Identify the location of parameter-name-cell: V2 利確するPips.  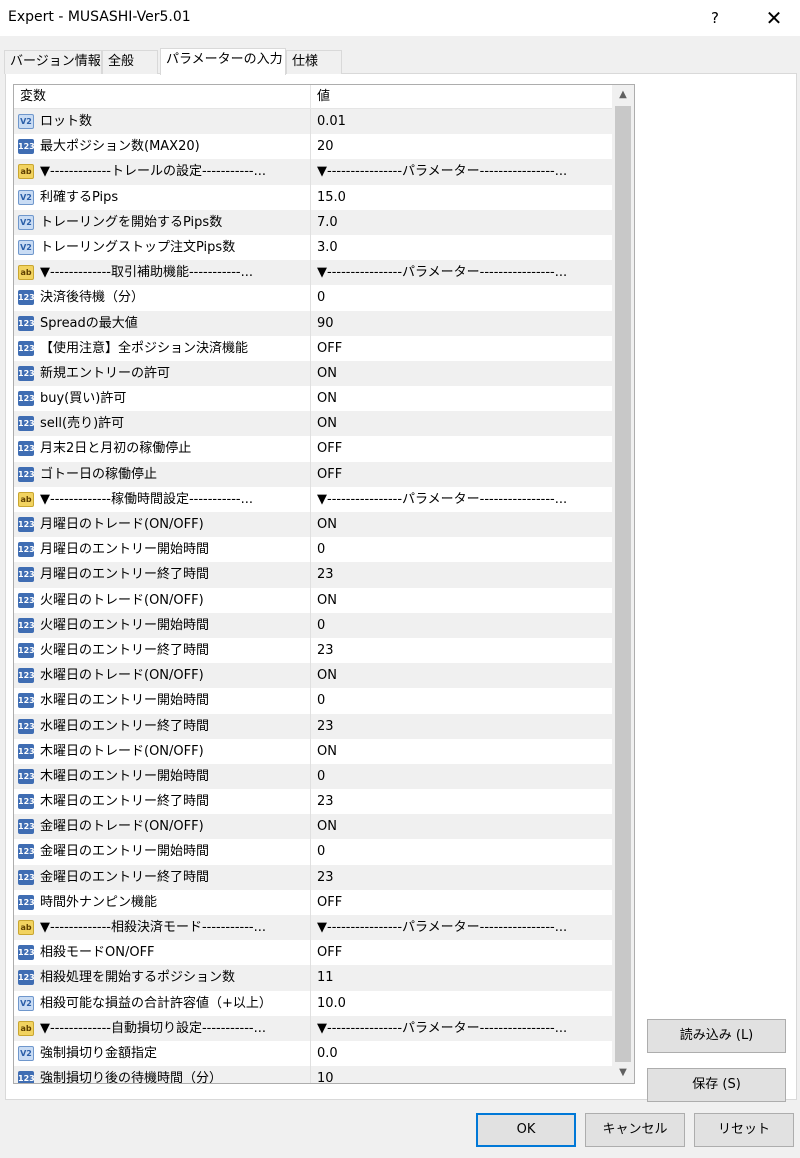
(162, 197).